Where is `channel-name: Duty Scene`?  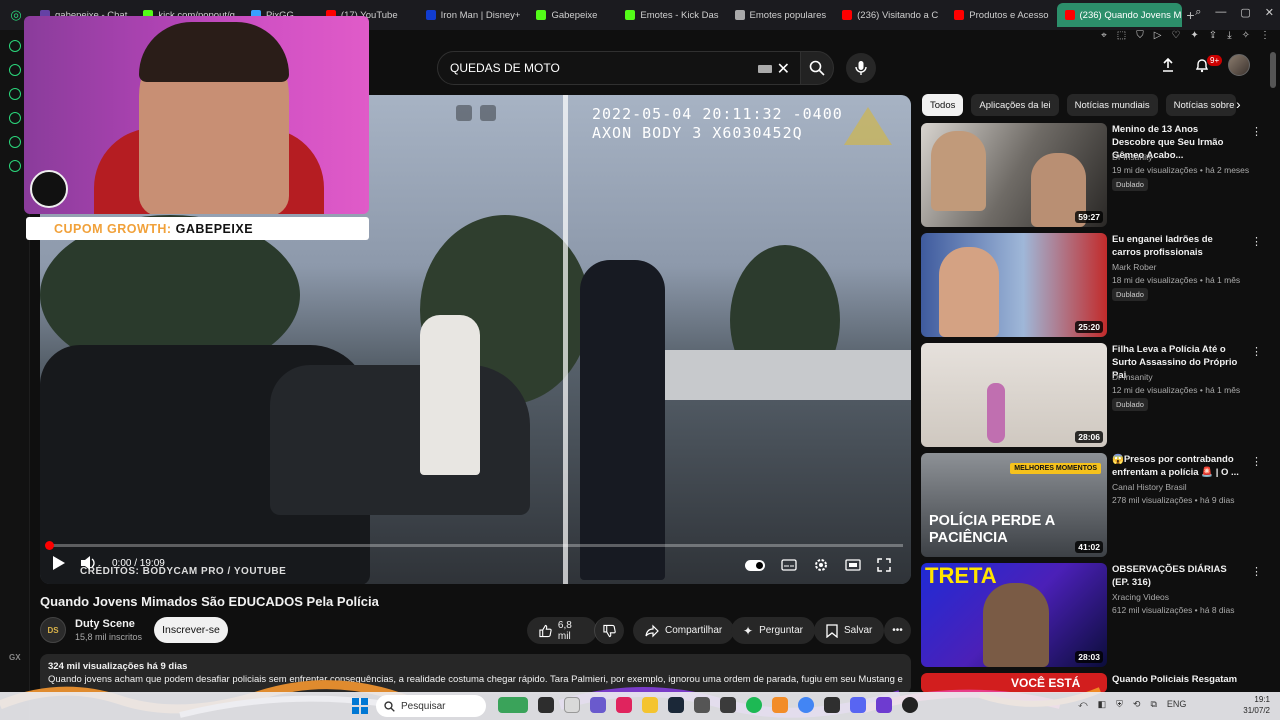
channel-name: Duty Scene is located at coordinates (105, 624).